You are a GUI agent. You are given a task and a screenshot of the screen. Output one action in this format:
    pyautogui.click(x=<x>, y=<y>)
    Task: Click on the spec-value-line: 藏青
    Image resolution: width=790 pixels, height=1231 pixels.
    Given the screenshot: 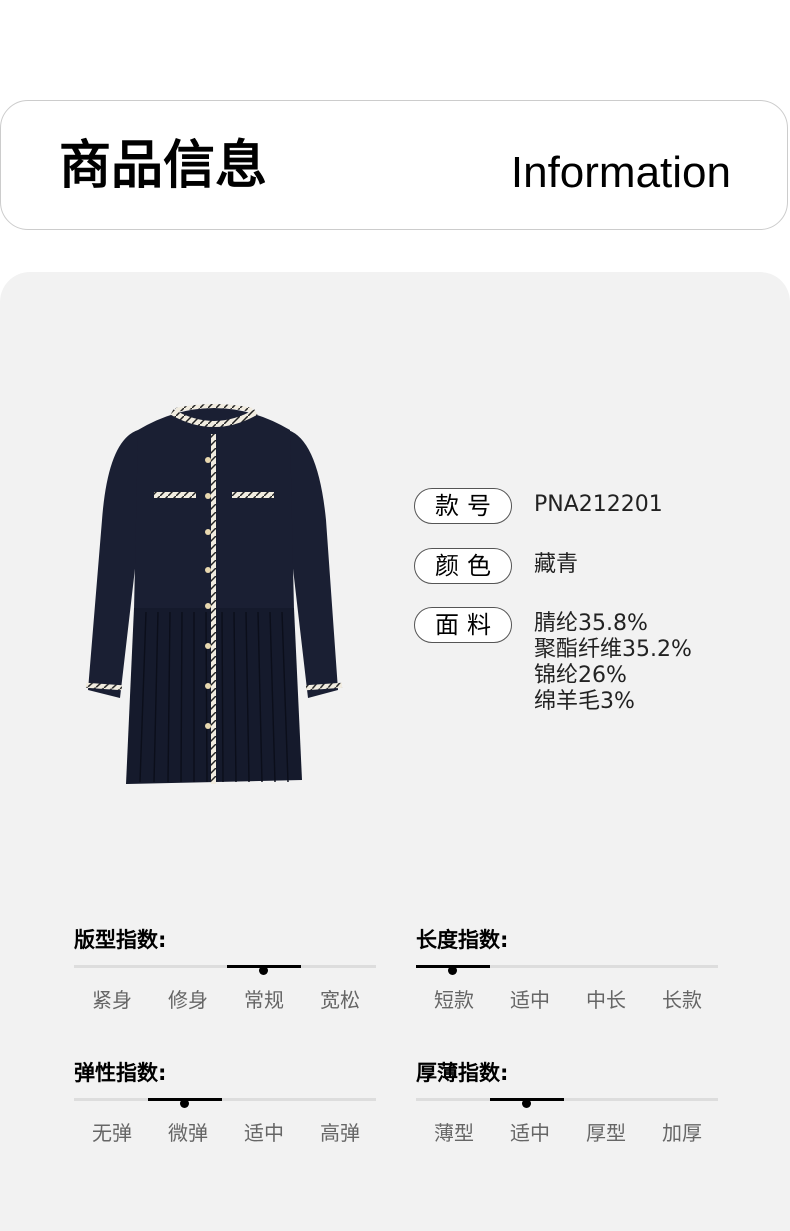 What is the action you would take?
    pyautogui.click(x=556, y=564)
    